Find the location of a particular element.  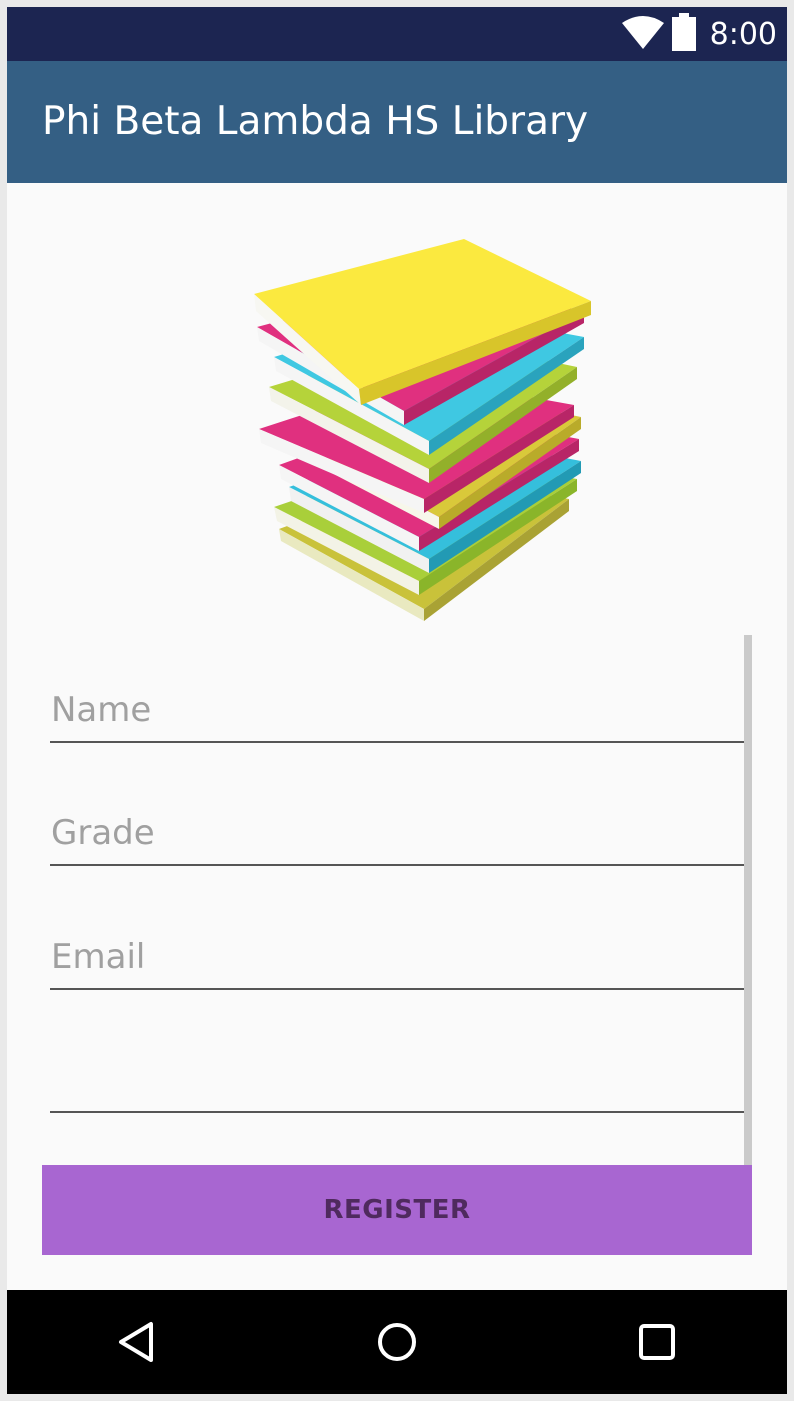

status-icons: 8:00 is located at coordinates (699, 35).